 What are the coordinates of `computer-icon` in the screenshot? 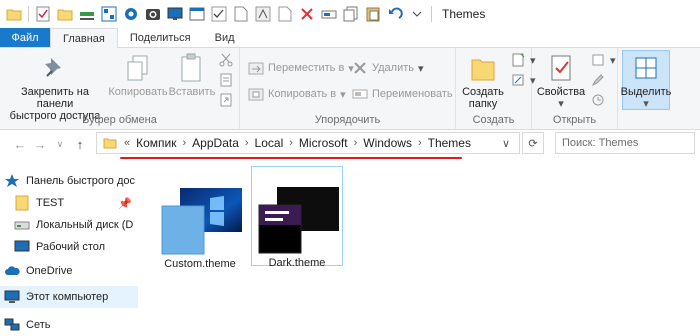 It's located at (12, 297).